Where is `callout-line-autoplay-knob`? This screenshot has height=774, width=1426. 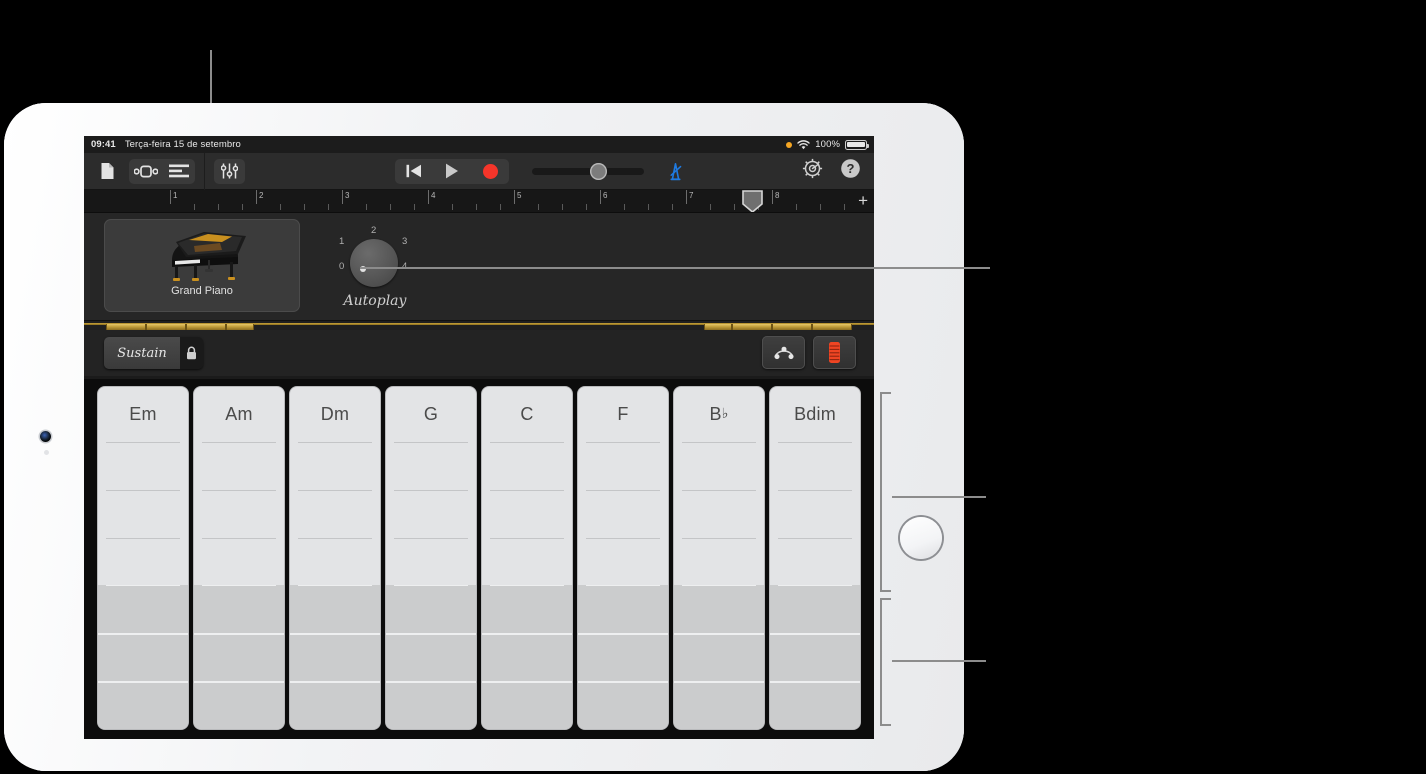 callout-line-autoplay-knob is located at coordinates (675, 268).